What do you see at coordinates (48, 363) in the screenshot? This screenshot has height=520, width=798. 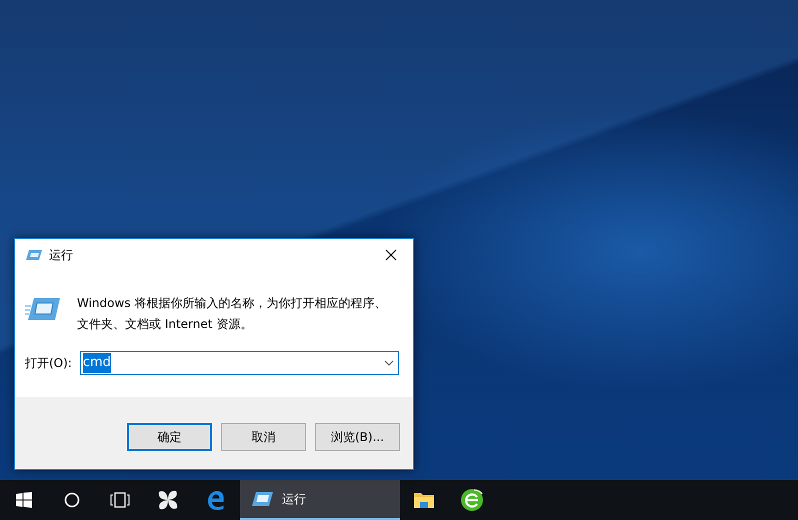 I see `open-label: 打开(O):` at bounding box center [48, 363].